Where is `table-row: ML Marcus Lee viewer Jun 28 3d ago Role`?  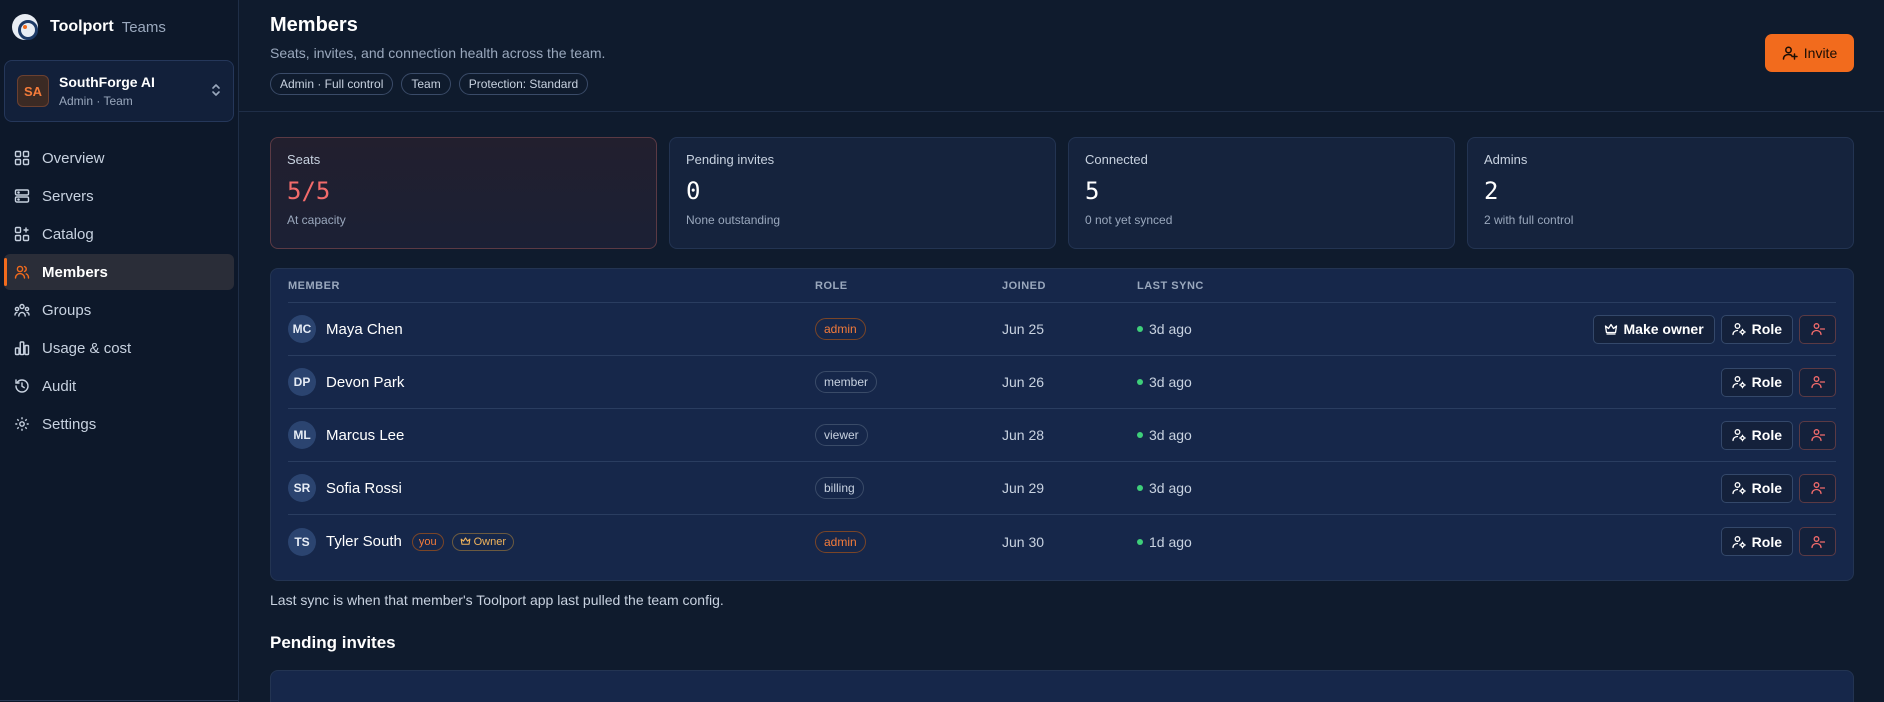
table-row: ML Marcus Lee viewer Jun 28 3d ago Role is located at coordinates (1062, 435).